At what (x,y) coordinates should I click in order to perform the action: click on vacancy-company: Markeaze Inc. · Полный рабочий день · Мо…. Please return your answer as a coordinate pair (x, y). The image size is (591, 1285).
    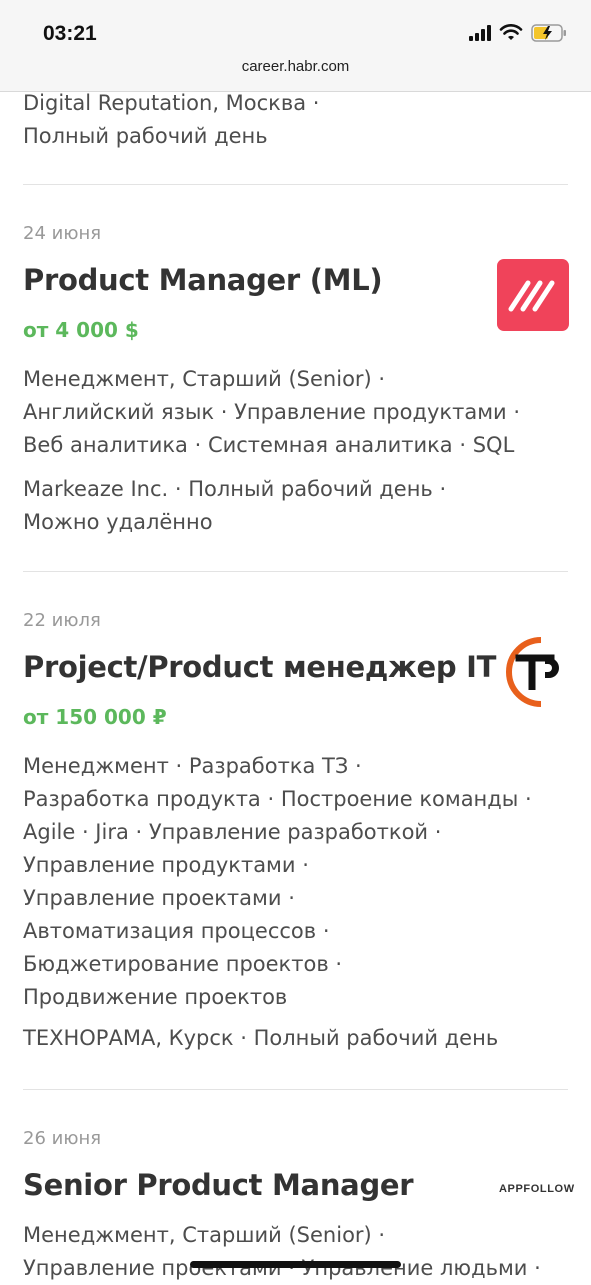
    Looking at the image, I should click on (235, 505).